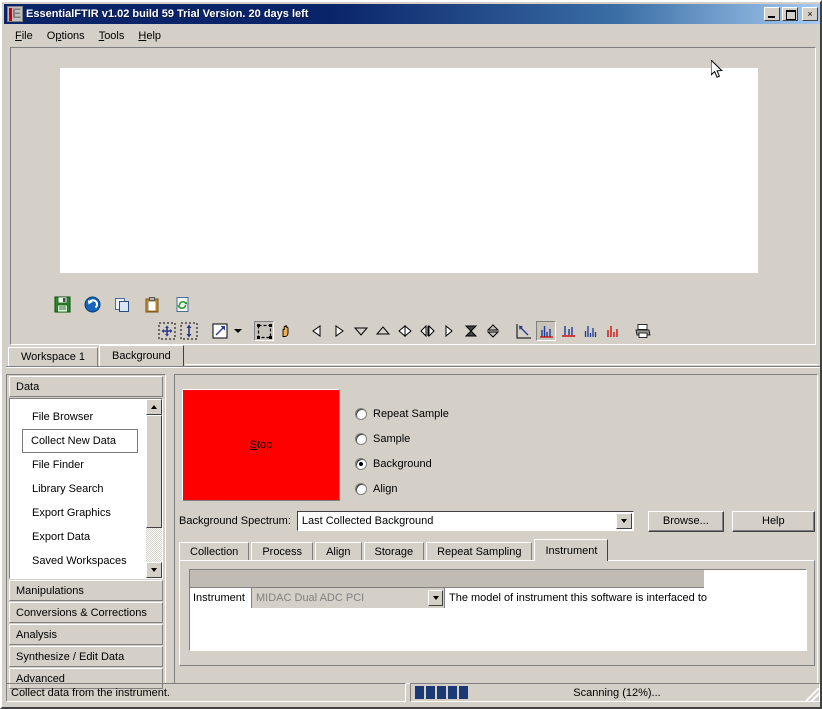 This screenshot has width=822, height=709. What do you see at coordinates (471, 331) in the screenshot?
I see `hourglass-icon` at bounding box center [471, 331].